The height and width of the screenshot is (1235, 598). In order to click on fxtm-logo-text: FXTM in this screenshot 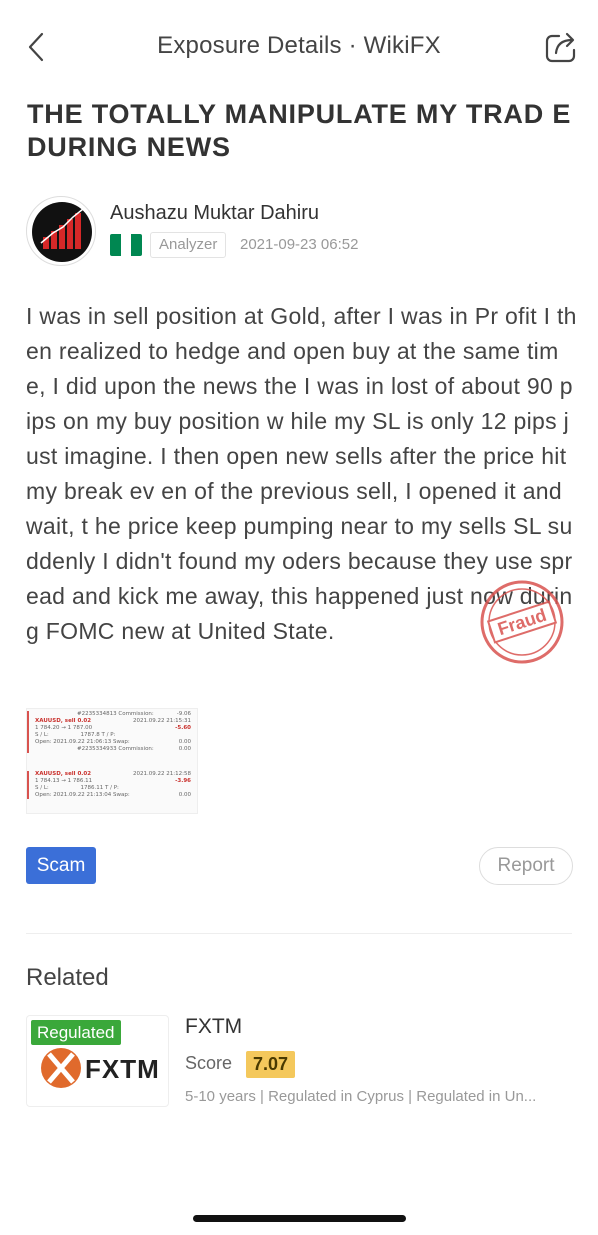, I will do `click(122, 1069)`.